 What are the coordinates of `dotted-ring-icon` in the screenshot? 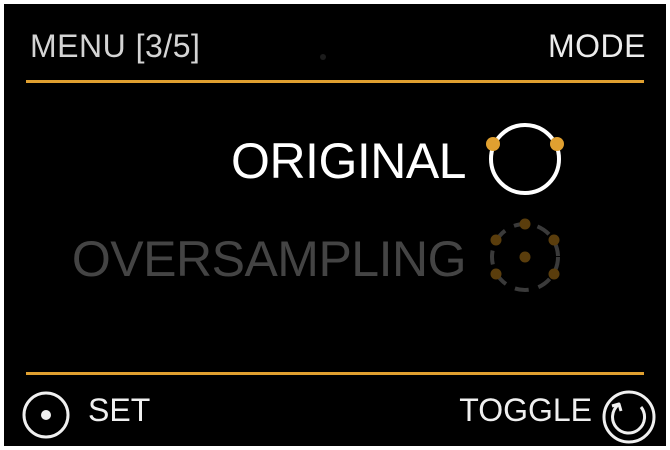 It's located at (525, 255).